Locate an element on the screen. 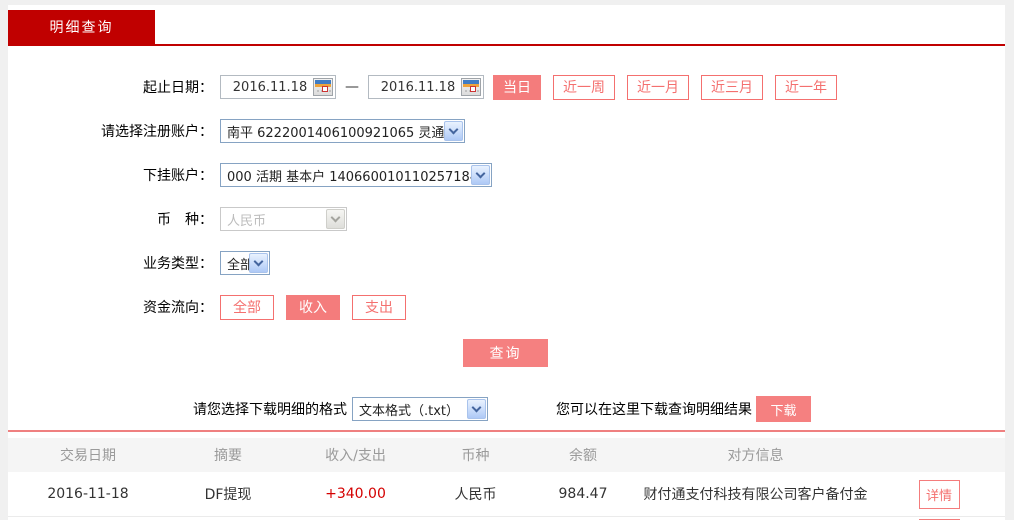 This screenshot has height=520, width=1014. currency-row: 币 种： 人民币 is located at coordinates (506, 219).